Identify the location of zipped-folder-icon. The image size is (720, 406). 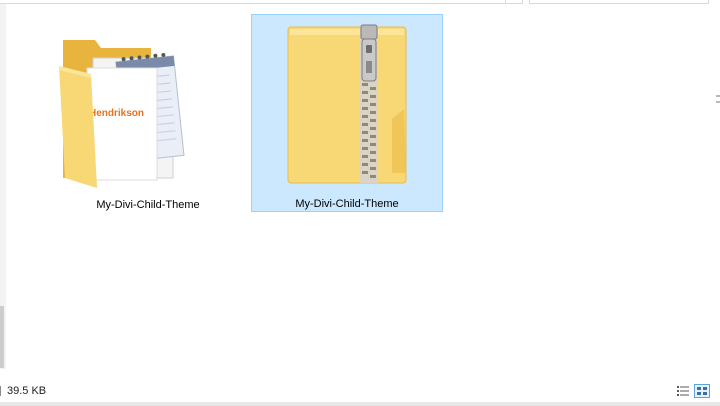
(347, 104).